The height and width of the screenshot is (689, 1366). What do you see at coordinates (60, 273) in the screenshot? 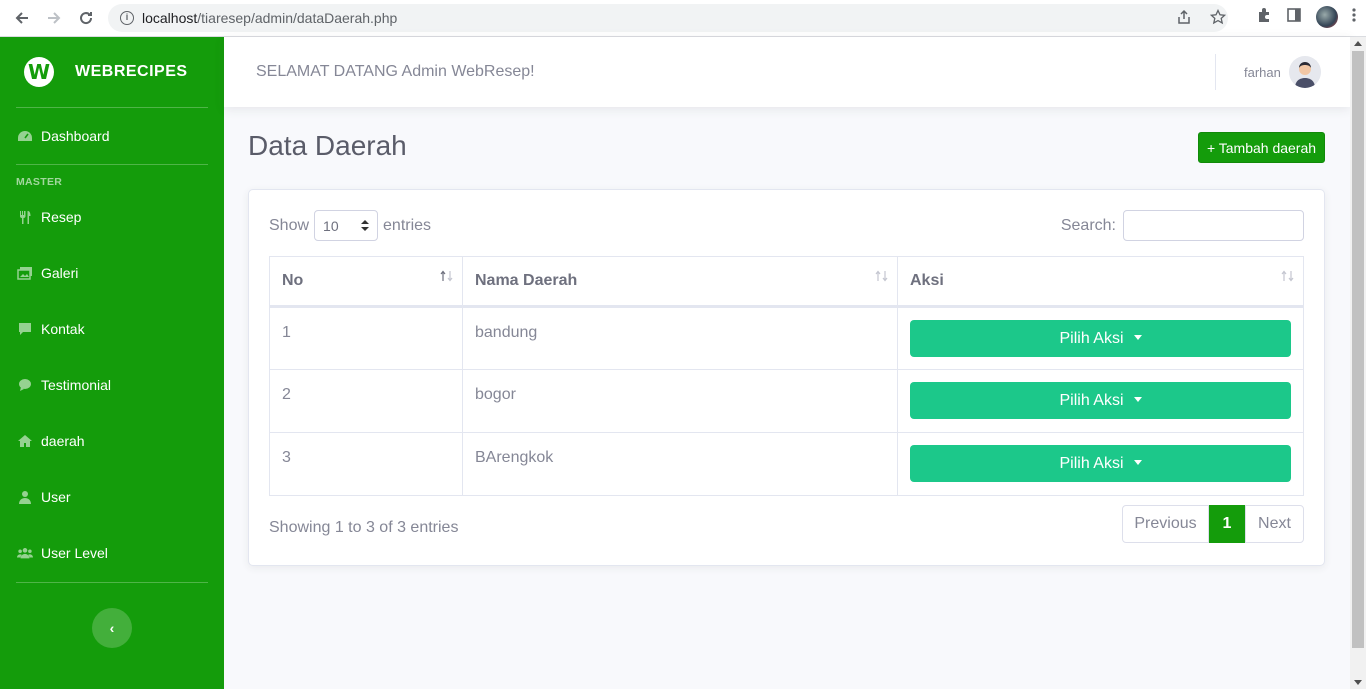
I see `sidebar-item-label: Galeri` at bounding box center [60, 273].